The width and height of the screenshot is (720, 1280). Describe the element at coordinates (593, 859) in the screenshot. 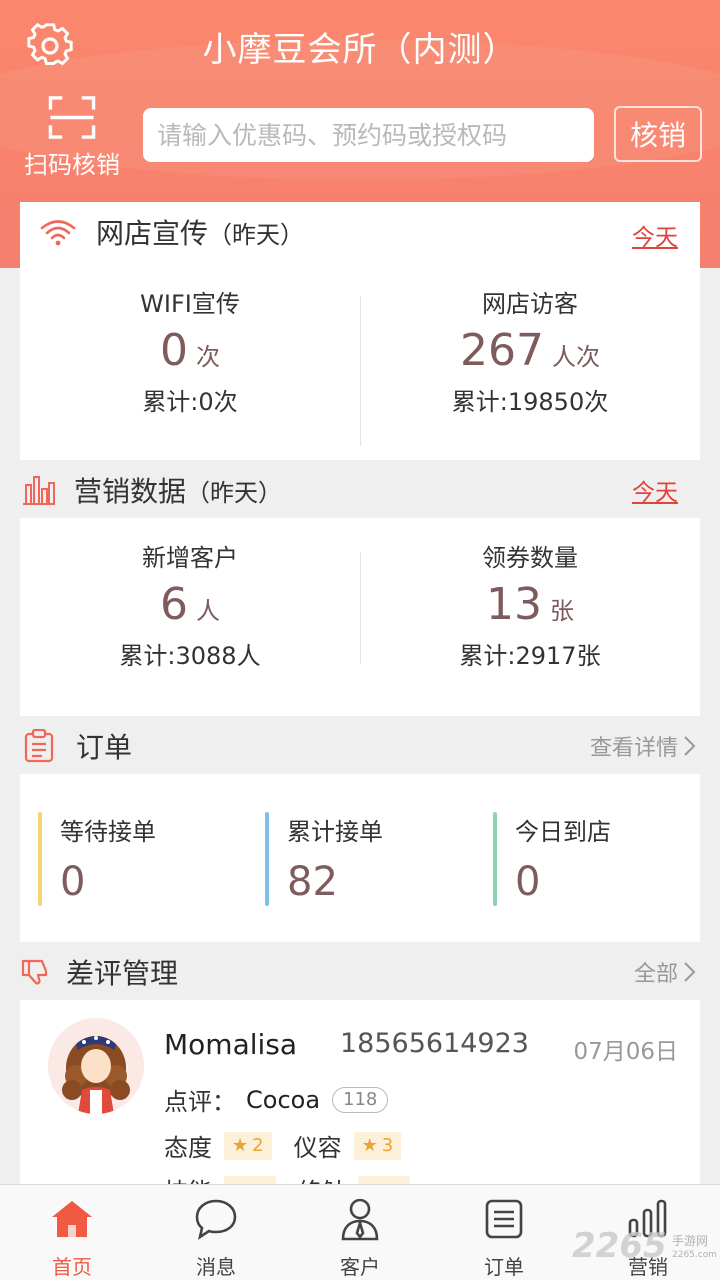

I see `order-arrived-today: 今日到店 0` at that location.